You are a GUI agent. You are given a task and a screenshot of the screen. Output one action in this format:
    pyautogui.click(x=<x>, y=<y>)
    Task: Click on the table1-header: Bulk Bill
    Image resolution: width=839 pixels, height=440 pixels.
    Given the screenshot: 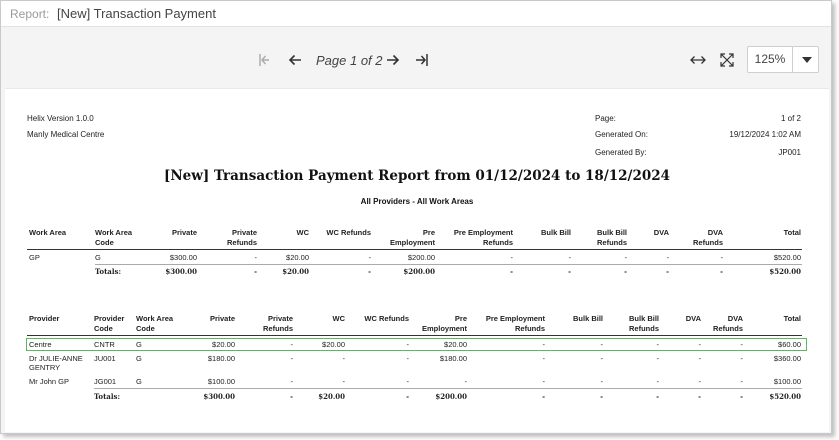 What is the action you would take?
    pyautogui.click(x=611, y=232)
    